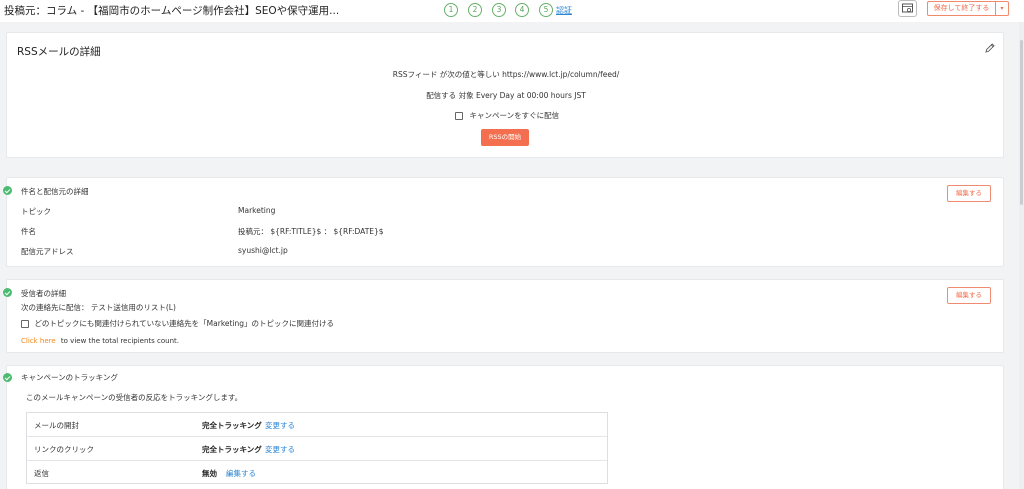 The width and height of the screenshot is (1024, 489). Describe the element at coordinates (28, 231) in the screenshot. I see `subject-label: 件名` at that location.